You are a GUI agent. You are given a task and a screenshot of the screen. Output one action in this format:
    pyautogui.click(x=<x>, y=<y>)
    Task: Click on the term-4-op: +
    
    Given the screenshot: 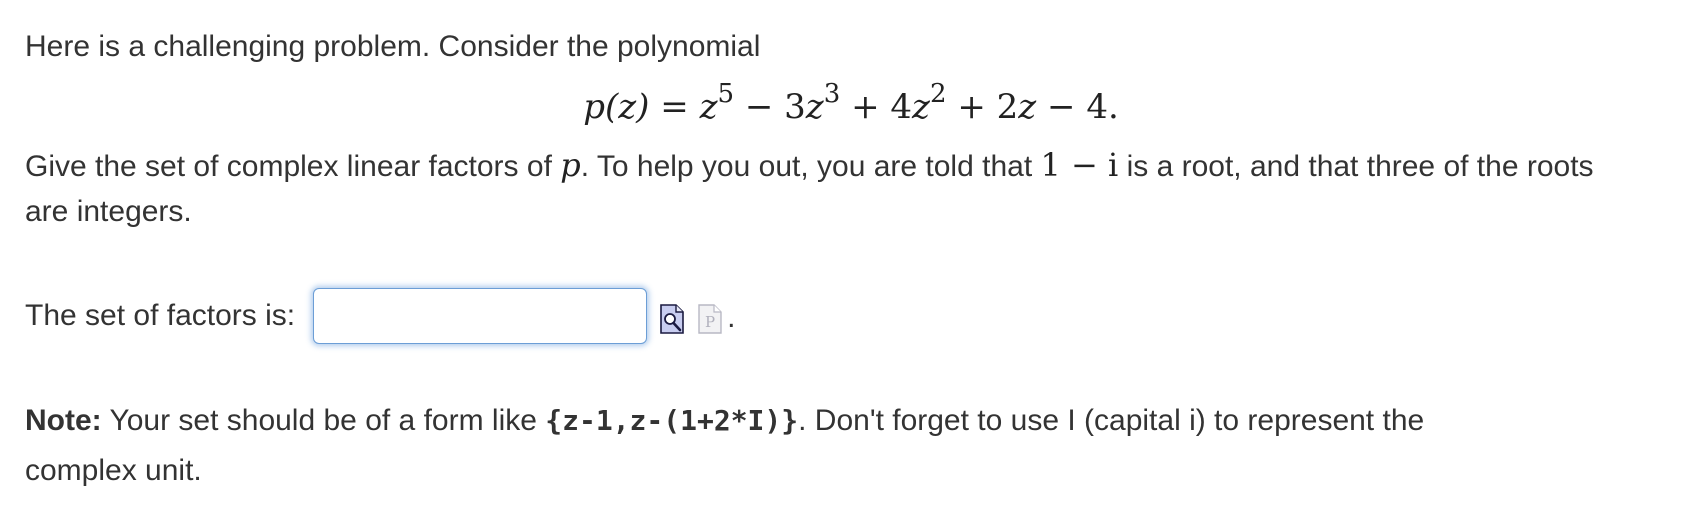 What is the action you would take?
    pyautogui.click(x=971, y=107)
    